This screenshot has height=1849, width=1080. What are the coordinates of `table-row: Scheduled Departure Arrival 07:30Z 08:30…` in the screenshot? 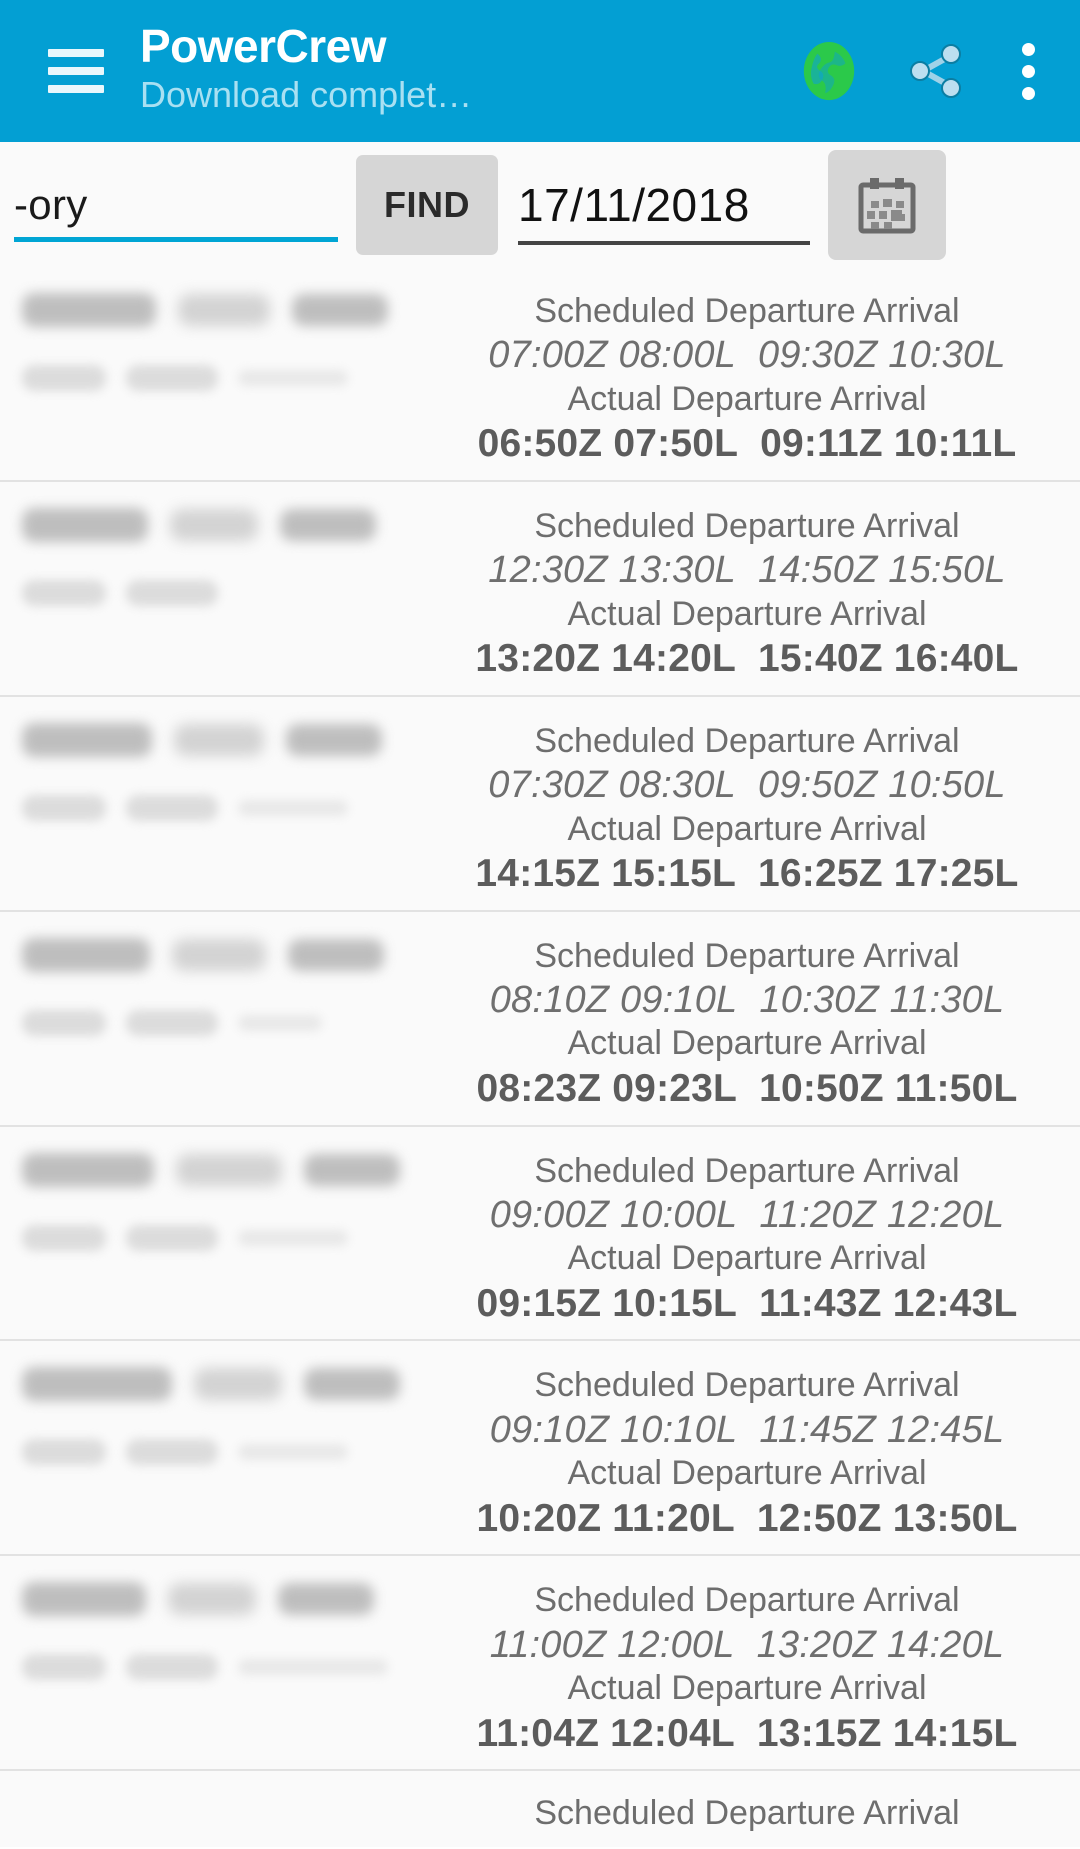 It's located at (540, 804).